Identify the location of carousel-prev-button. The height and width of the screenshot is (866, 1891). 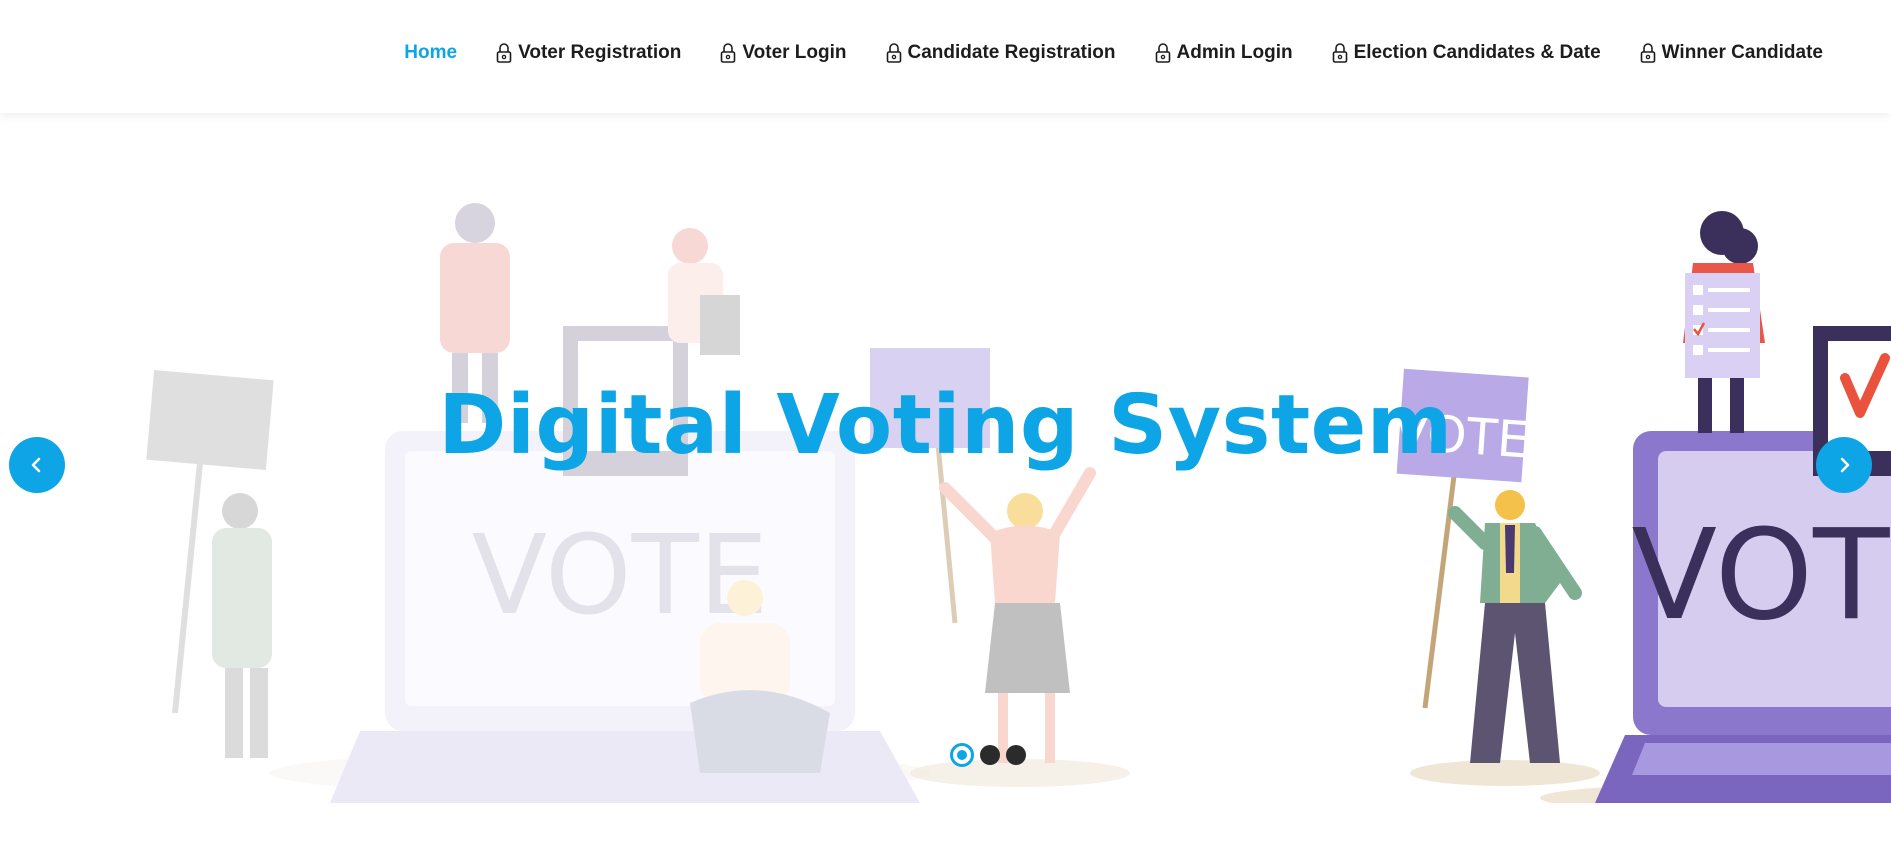
(37, 465).